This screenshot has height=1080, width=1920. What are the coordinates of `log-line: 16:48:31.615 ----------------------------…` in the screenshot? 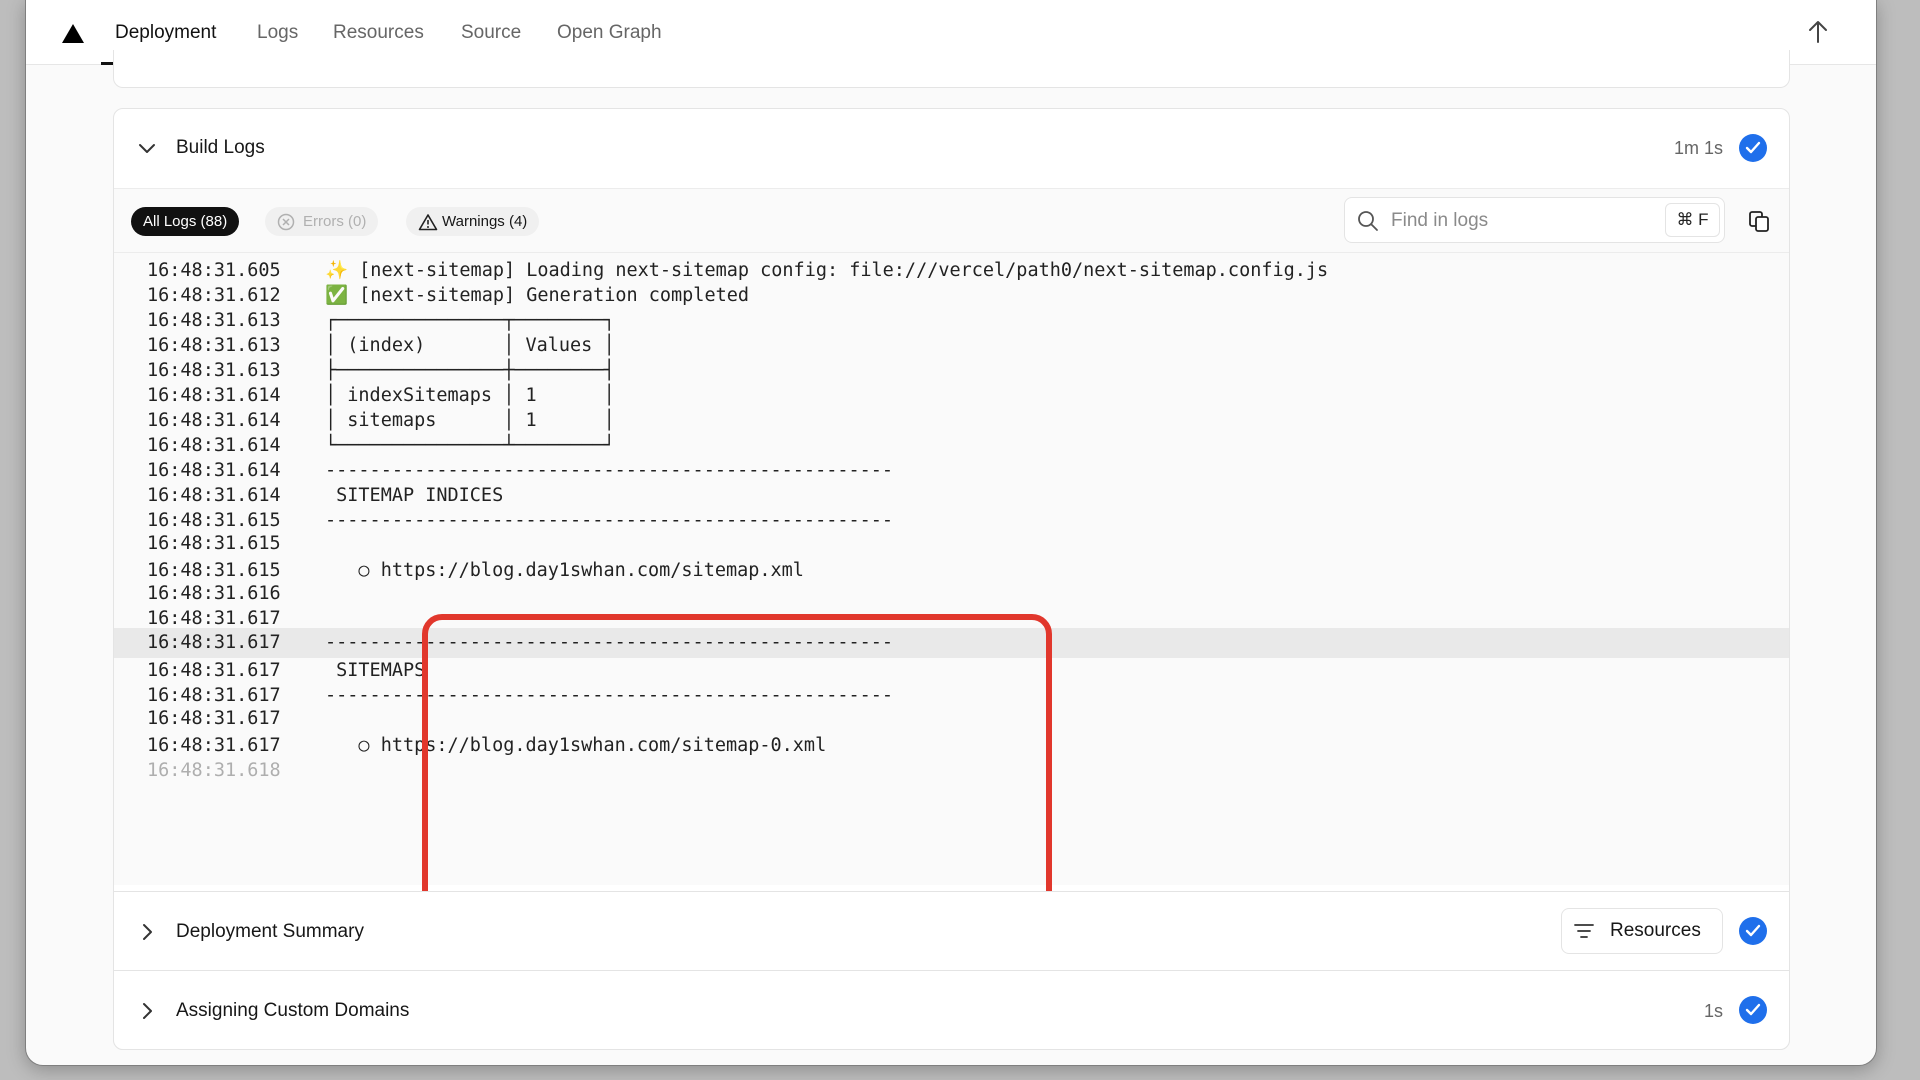 It's located at (951, 520).